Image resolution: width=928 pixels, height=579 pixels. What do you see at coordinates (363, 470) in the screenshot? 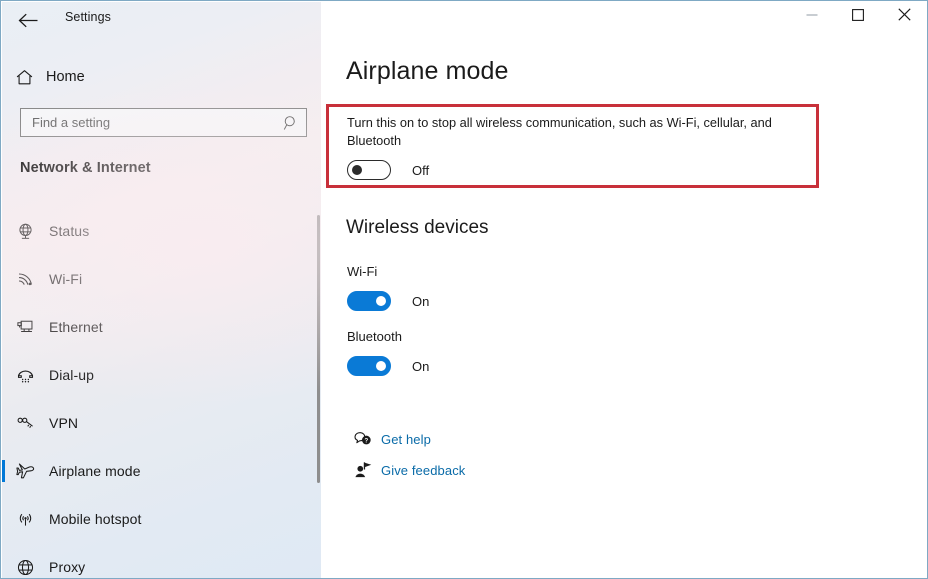
I see `feedback-person-icon` at bounding box center [363, 470].